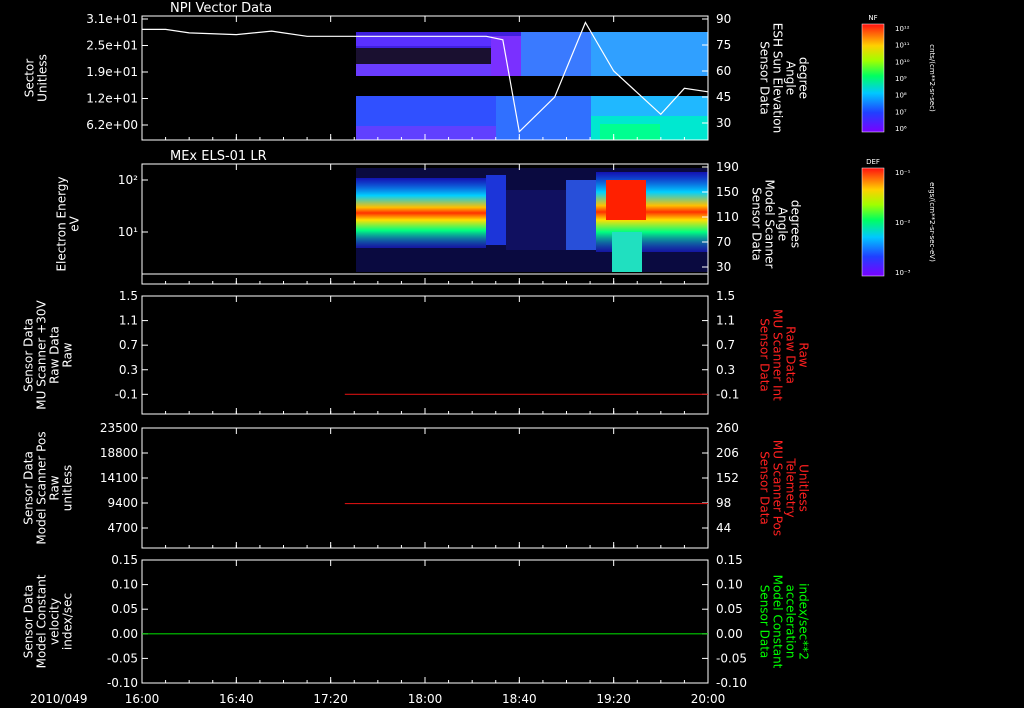  What do you see at coordinates (731, 658) in the screenshot?
I see `right-tick-label: -0.05` at bounding box center [731, 658].